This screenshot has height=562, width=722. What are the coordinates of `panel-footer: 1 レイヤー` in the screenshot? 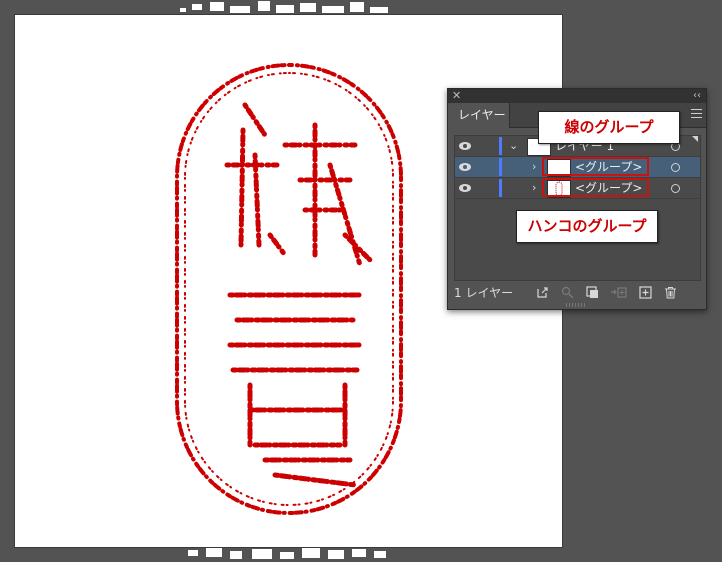 It's located at (577, 293).